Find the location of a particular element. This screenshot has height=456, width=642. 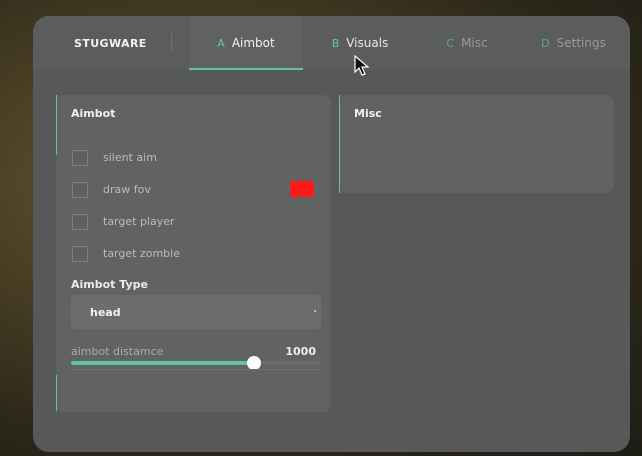

tab-label: Settings is located at coordinates (581, 43).